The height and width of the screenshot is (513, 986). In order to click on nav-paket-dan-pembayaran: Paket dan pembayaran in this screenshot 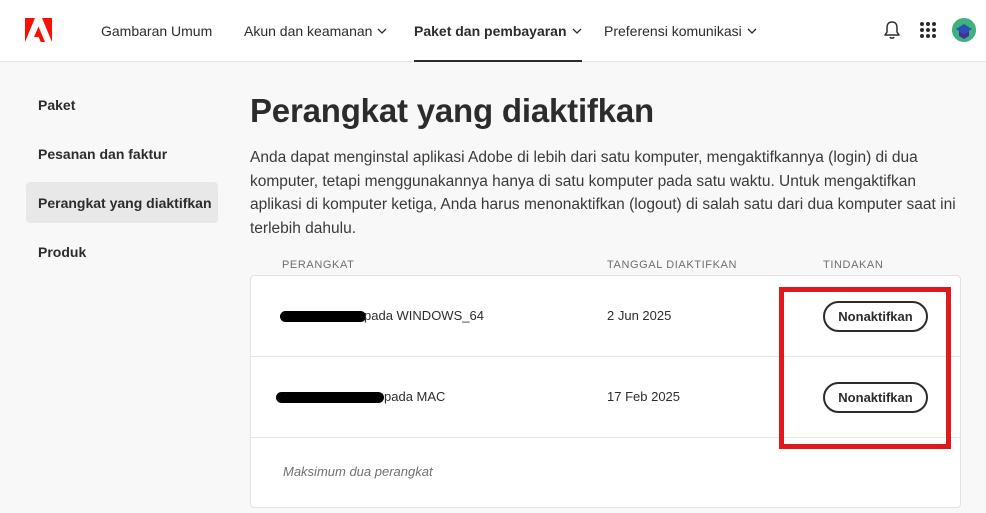, I will do `click(498, 31)`.